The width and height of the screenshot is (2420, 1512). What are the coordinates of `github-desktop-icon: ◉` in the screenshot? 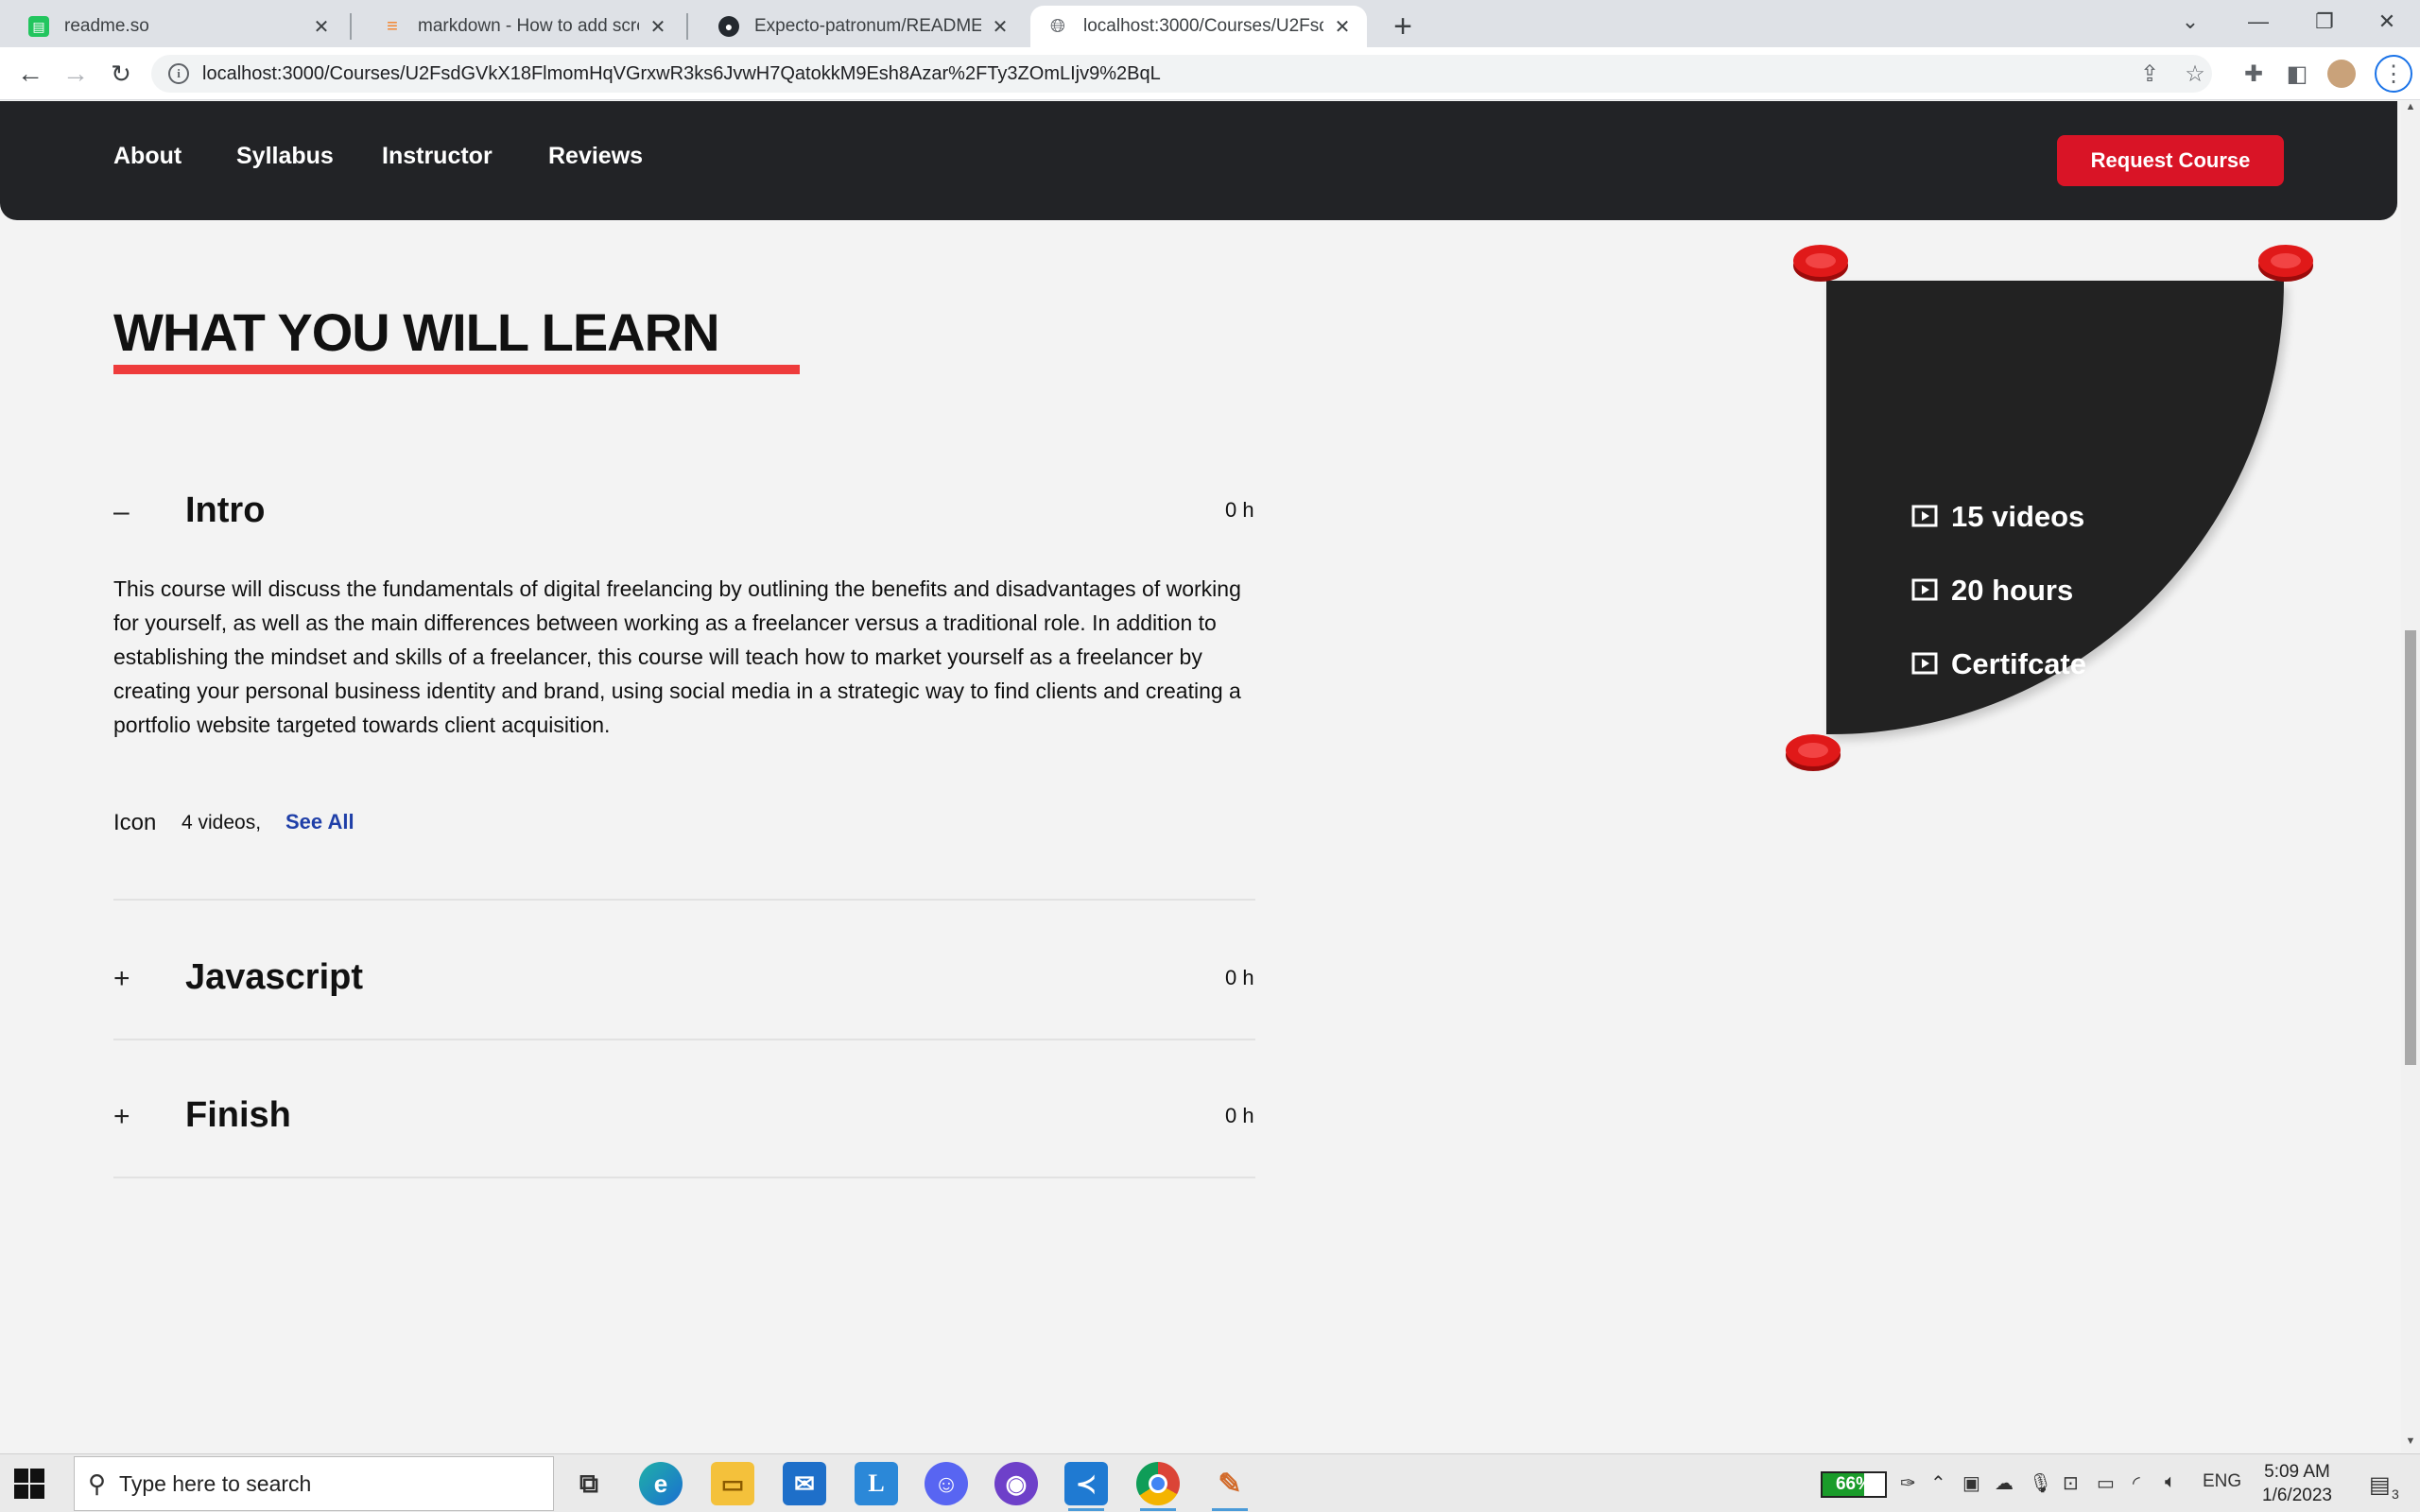 It's located at (1016, 1483).